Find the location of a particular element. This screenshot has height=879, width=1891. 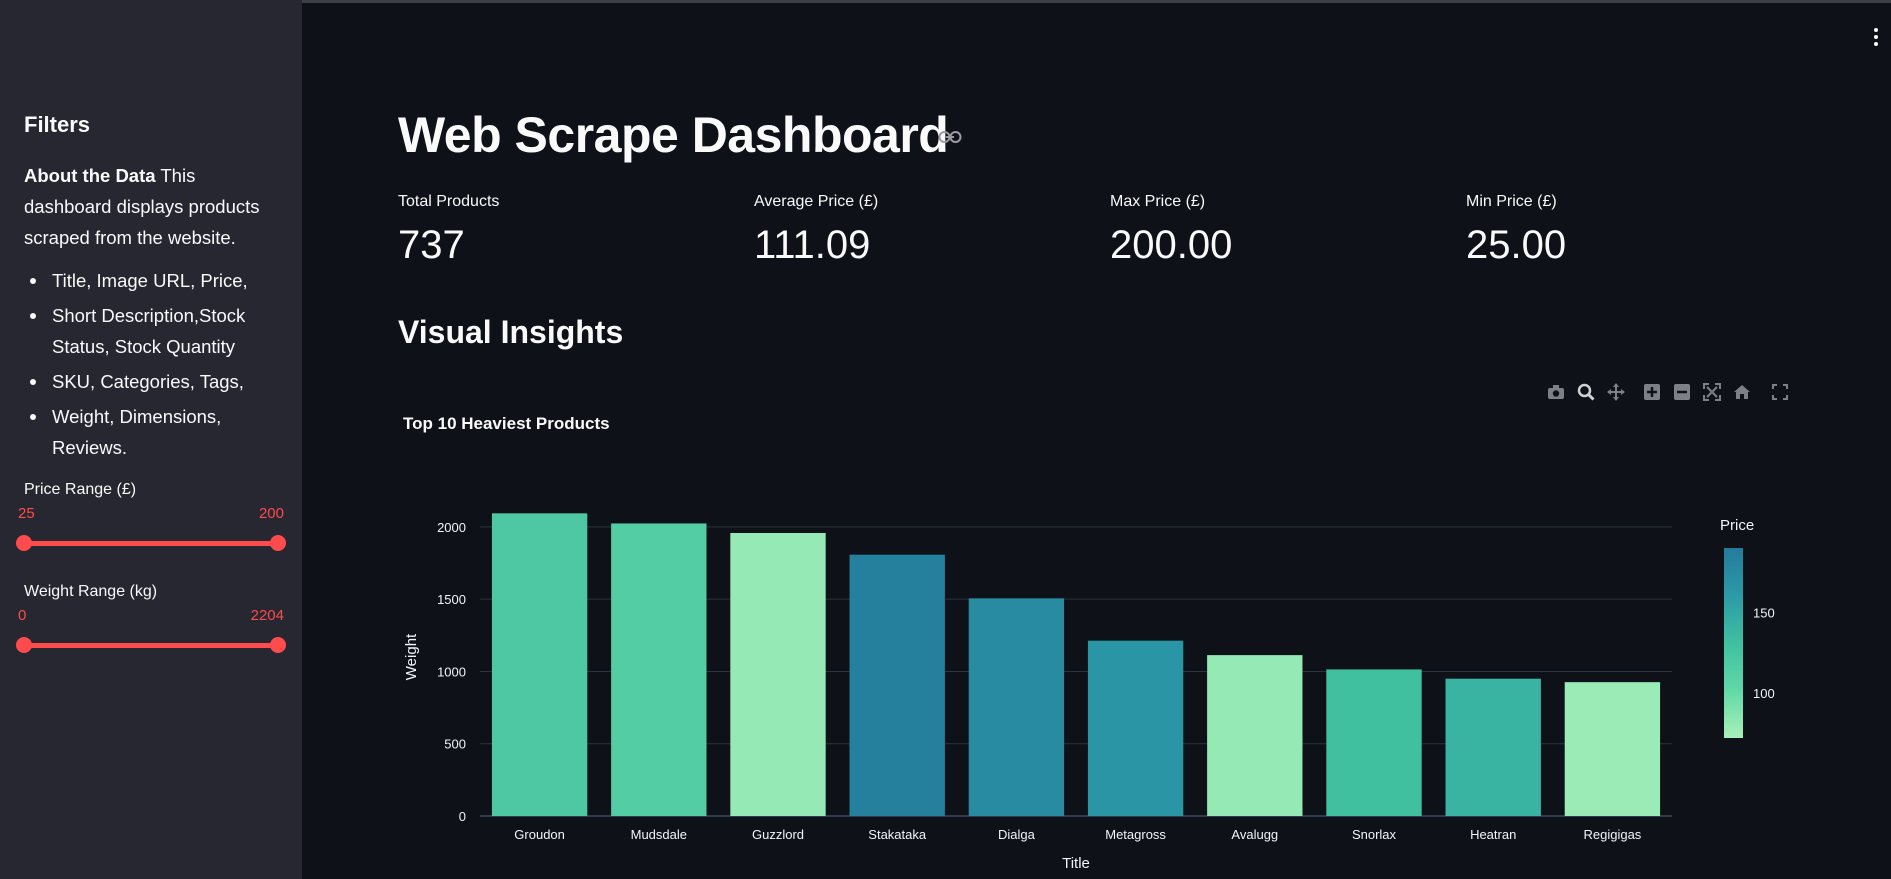

bar-groudon is located at coordinates (539, 664).